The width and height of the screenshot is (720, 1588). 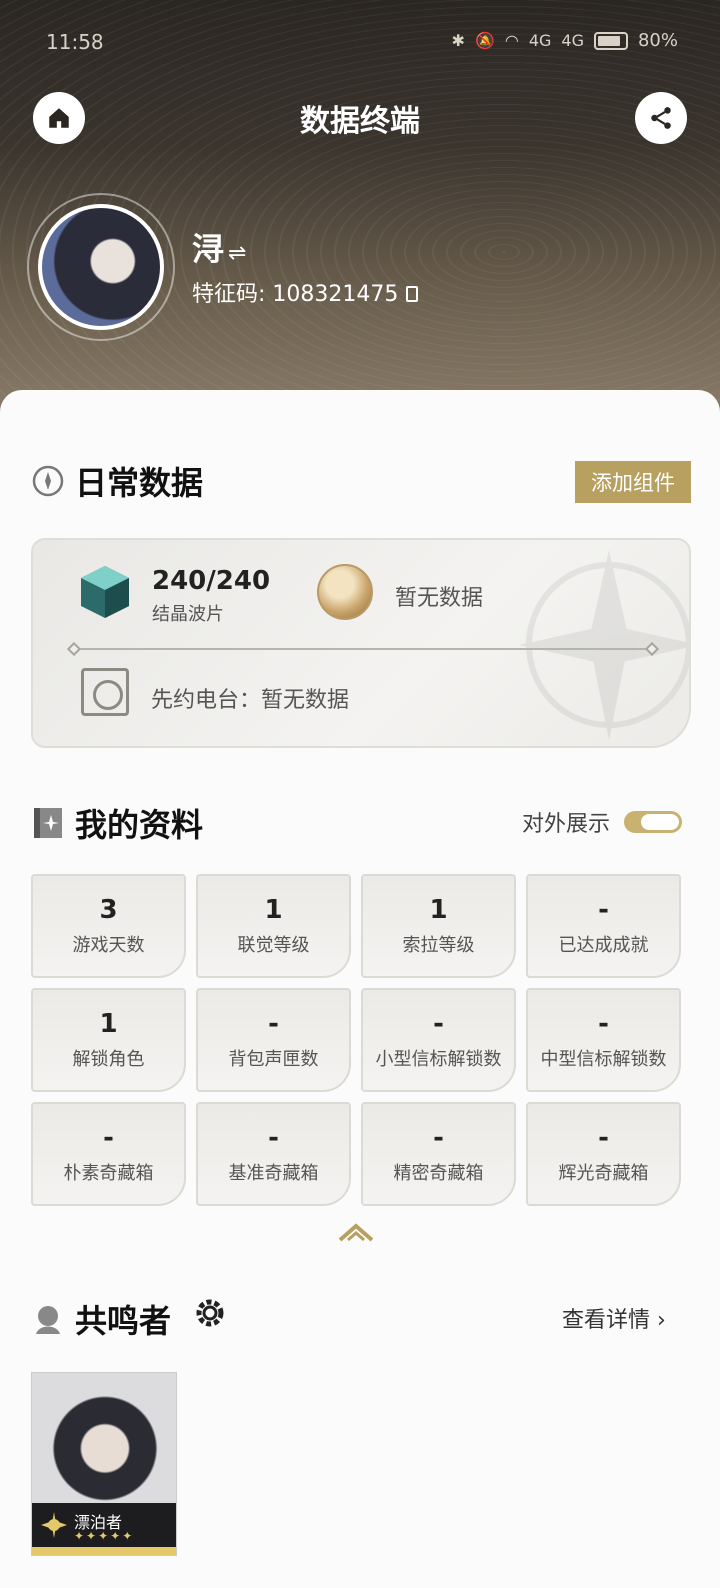 I want to click on signal-icon: 4G, so click(x=540, y=40).